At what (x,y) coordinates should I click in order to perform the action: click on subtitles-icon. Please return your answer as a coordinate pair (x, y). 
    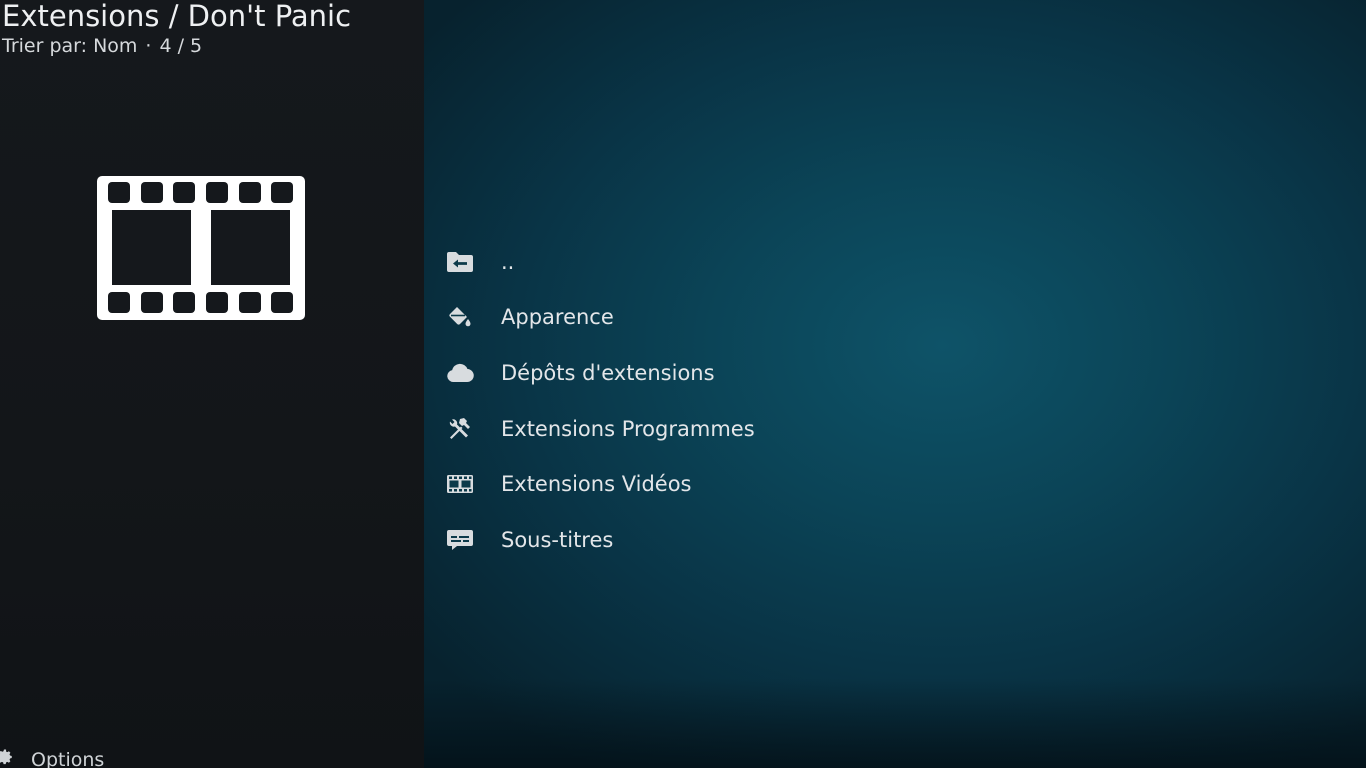
    Looking at the image, I should click on (460, 540).